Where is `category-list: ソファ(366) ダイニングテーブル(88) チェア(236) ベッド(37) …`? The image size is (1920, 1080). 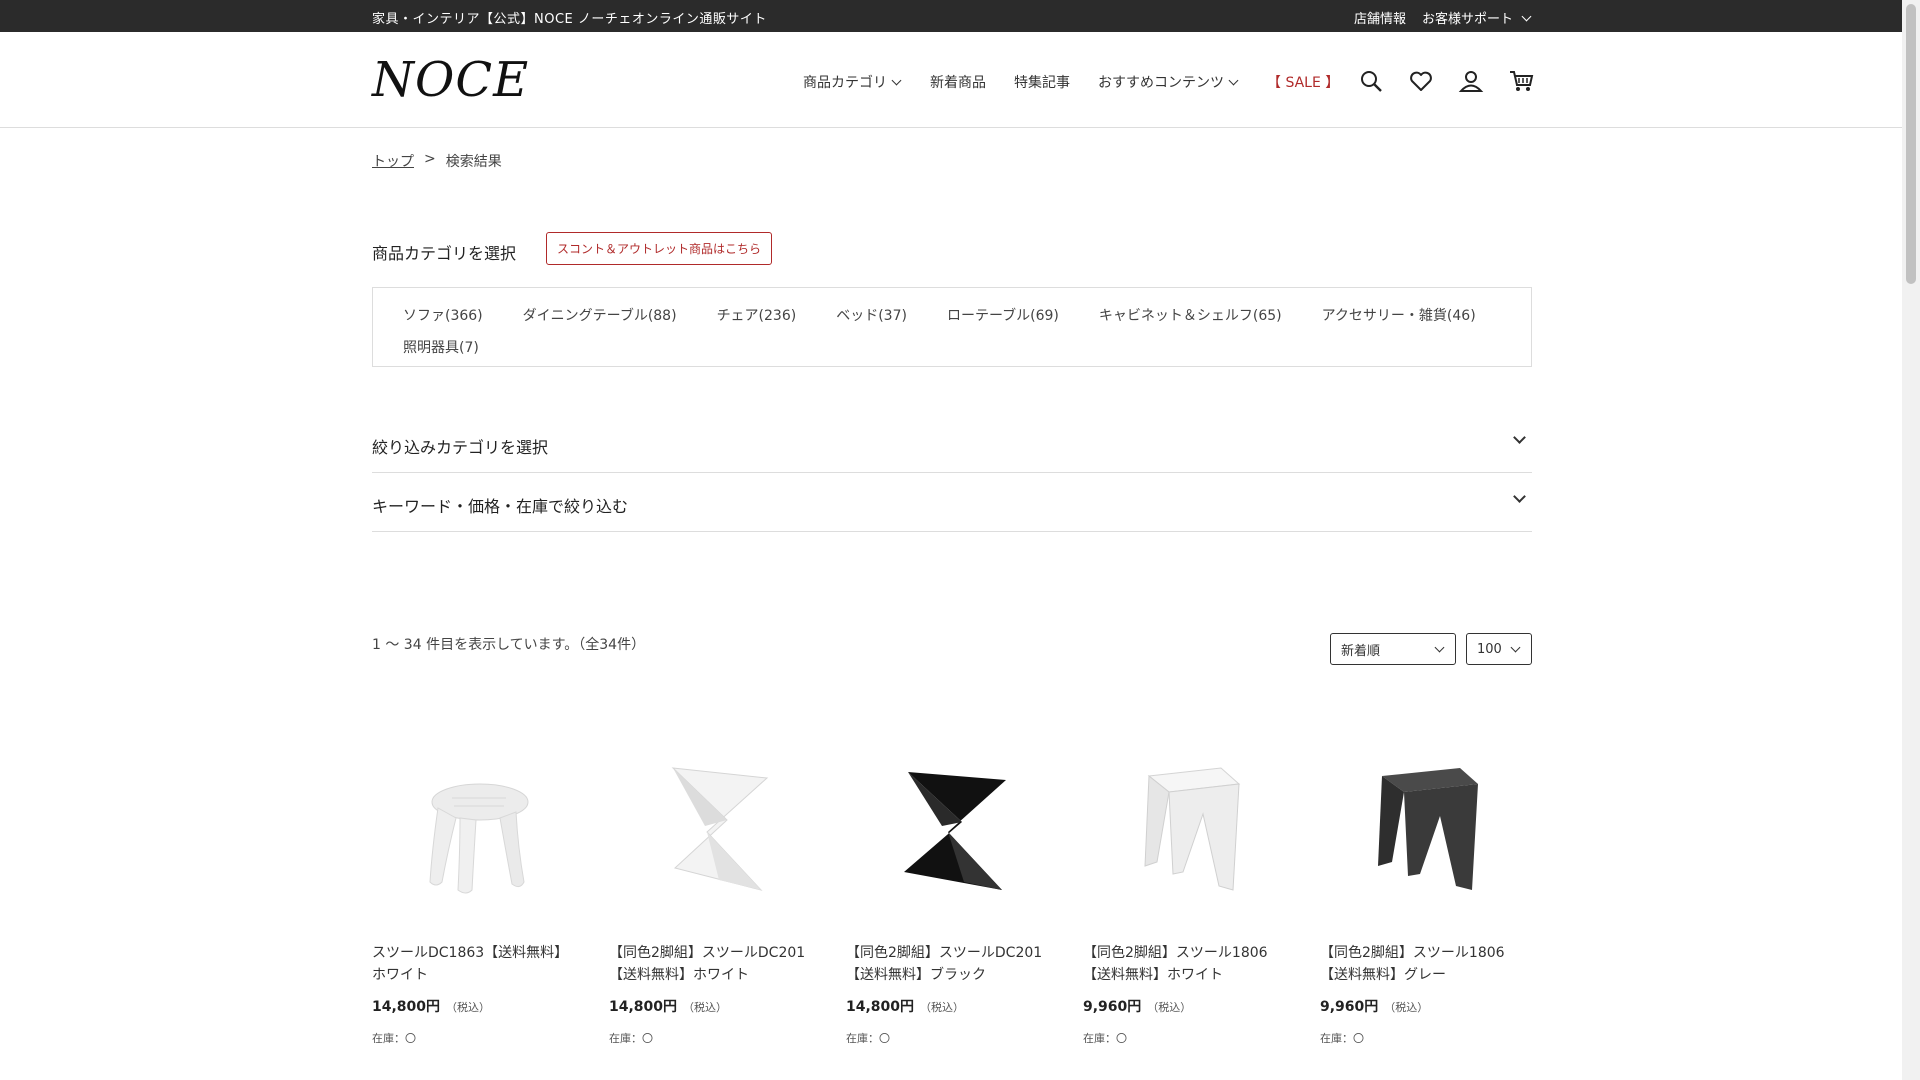
category-list: ソファ(366) ダイニングテーブル(88) チェア(236) ベッド(37) … is located at coordinates (943, 331).